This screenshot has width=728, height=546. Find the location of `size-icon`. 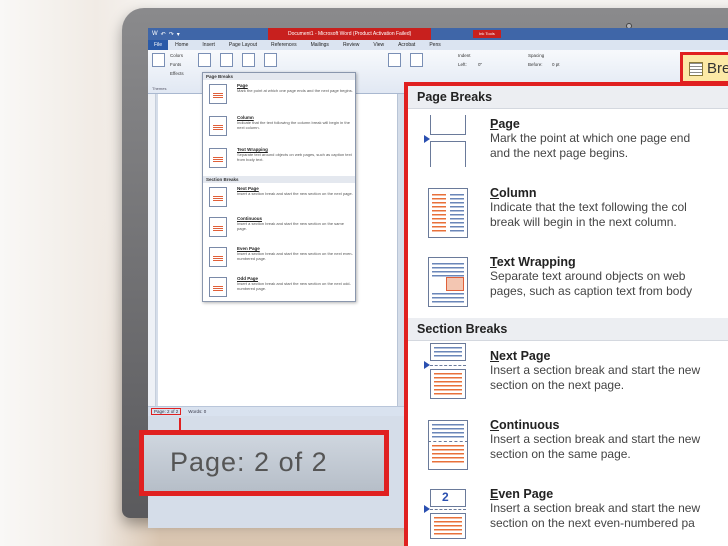

size-icon is located at coordinates (248, 60).